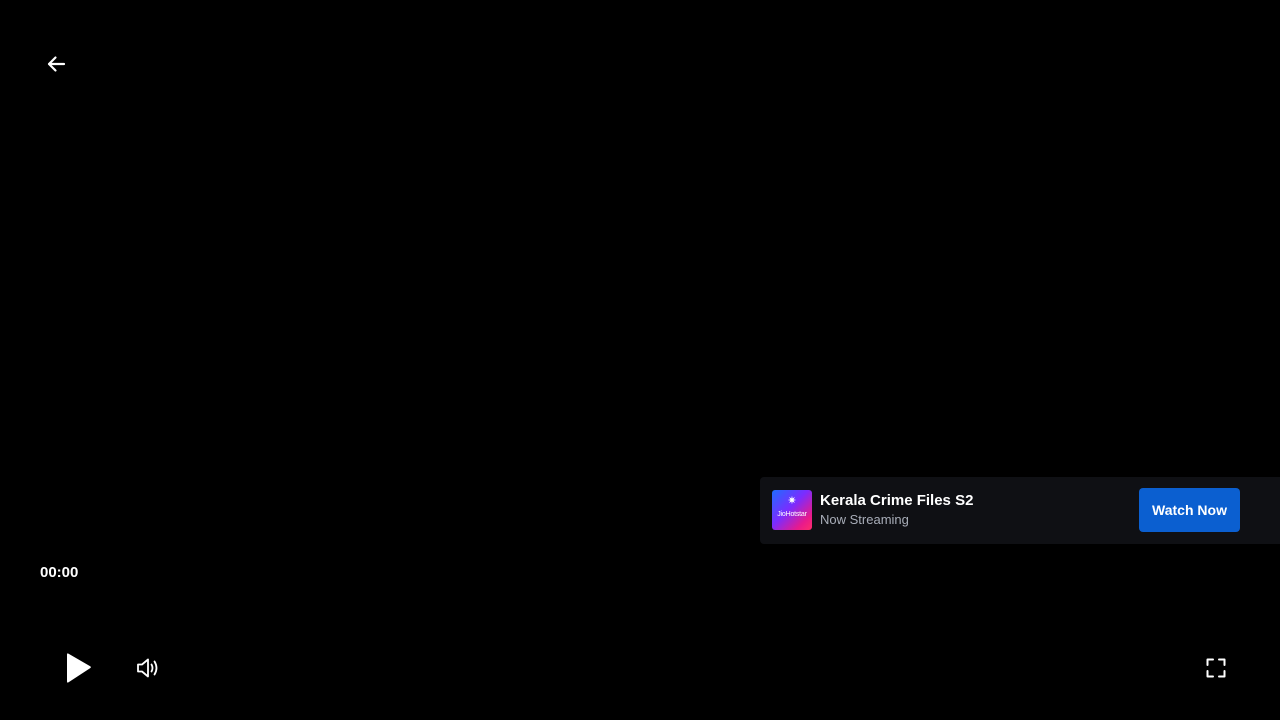 This screenshot has height=720, width=1280. I want to click on arrow-left-icon, so click(56, 64).